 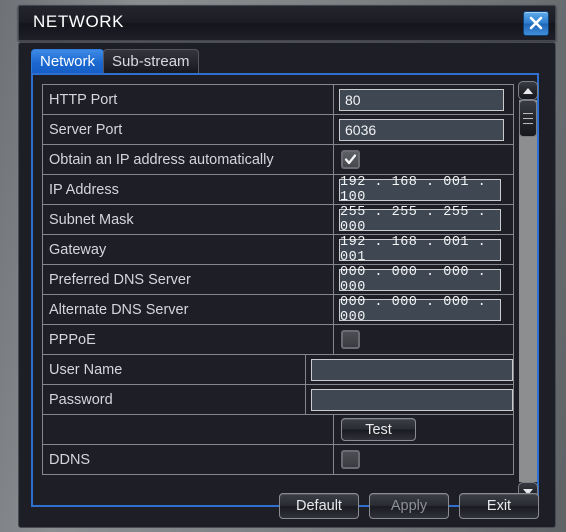 I want to click on table-row: DDNS, so click(x=278, y=460).